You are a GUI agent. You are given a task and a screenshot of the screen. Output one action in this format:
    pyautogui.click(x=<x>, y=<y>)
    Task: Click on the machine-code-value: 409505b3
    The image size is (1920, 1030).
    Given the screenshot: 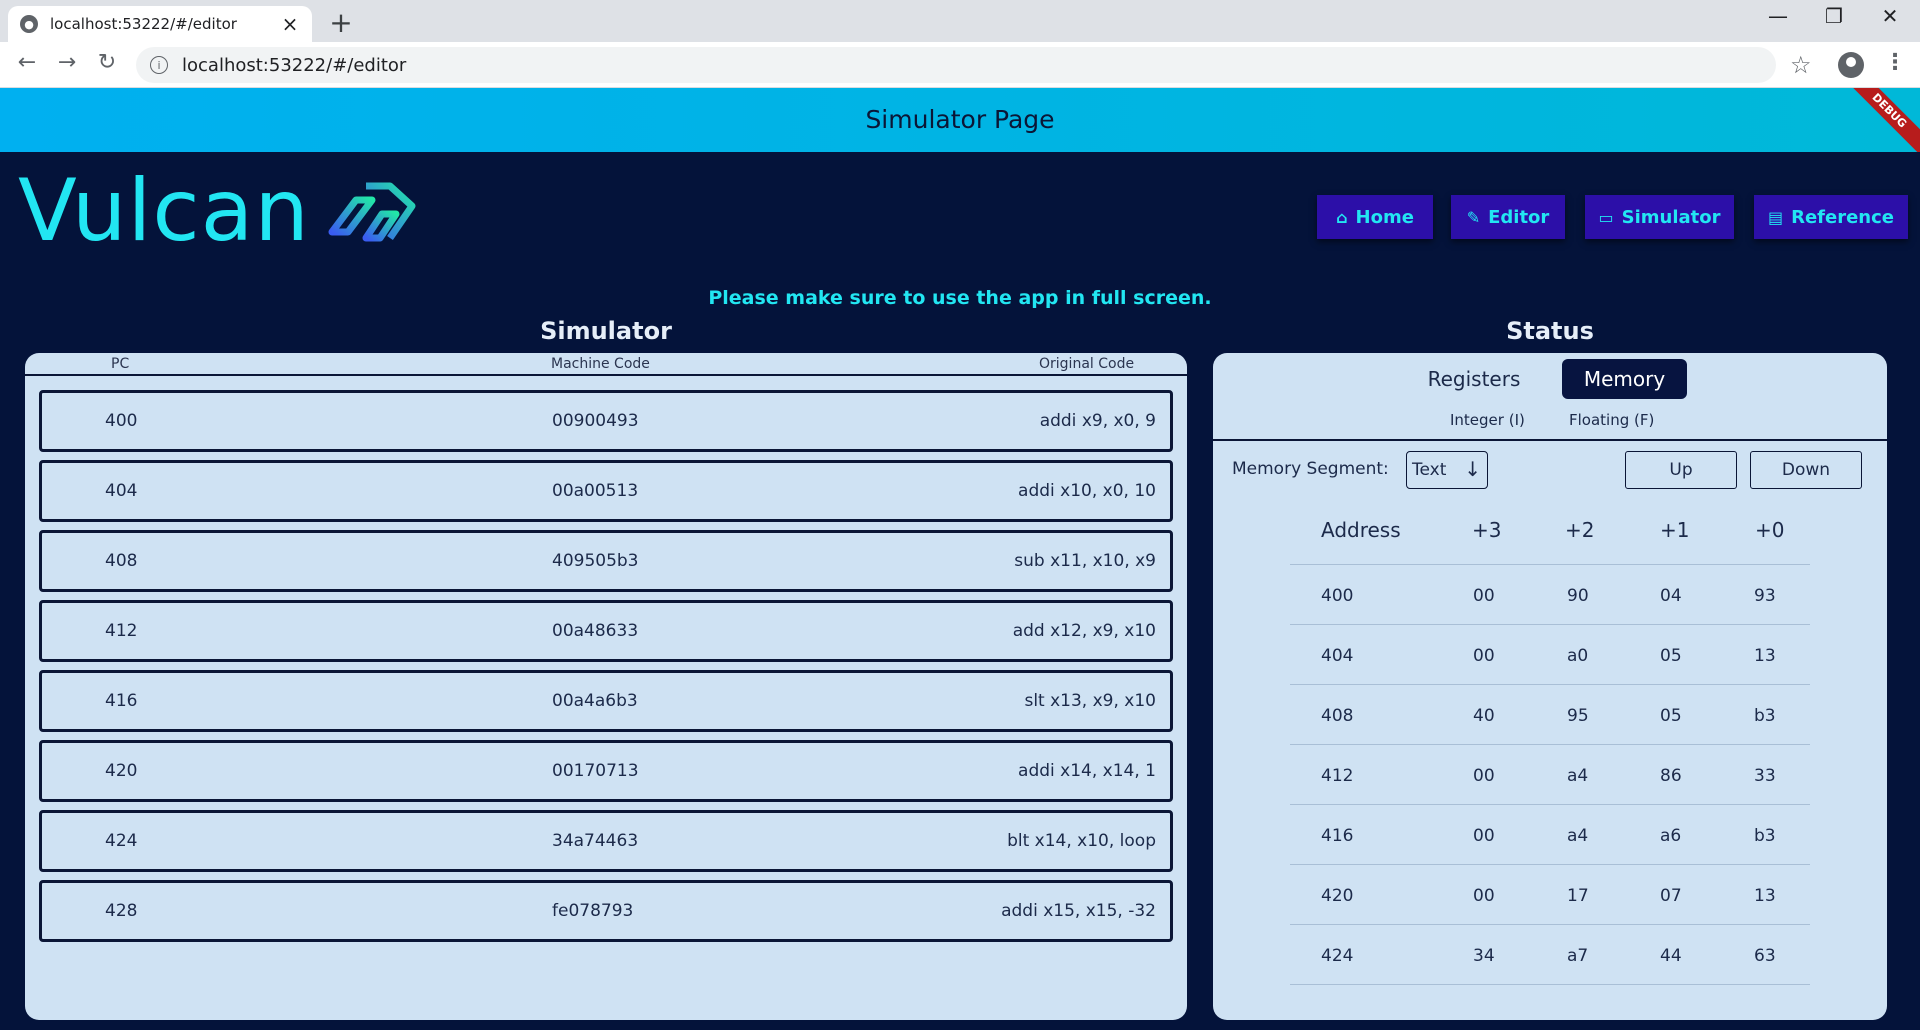 What is the action you would take?
    pyautogui.click(x=595, y=561)
    